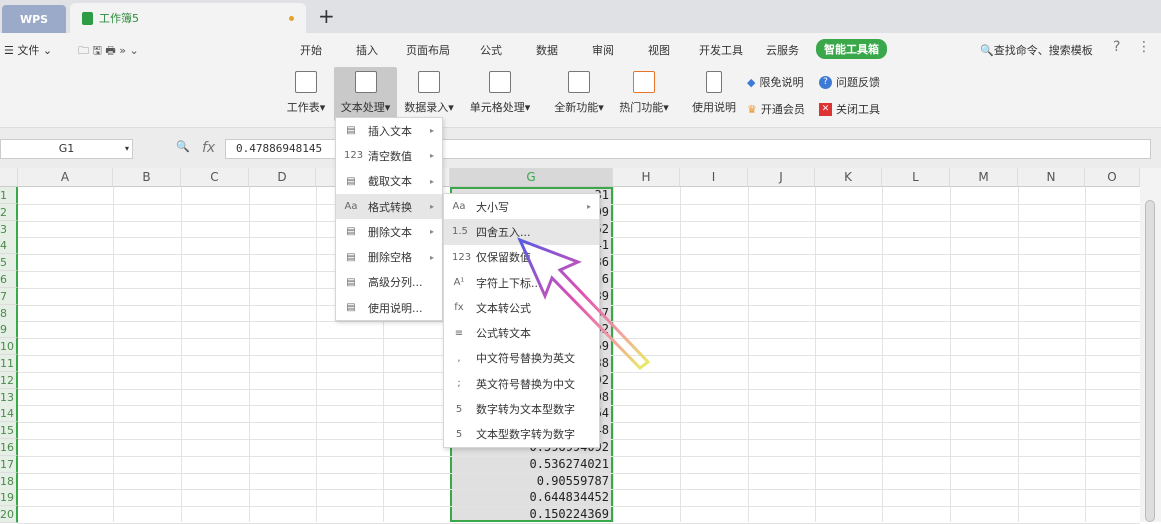 Image resolution: width=1161 pixels, height=524 pixels. Describe the element at coordinates (603, 50) in the screenshot. I see `menu-review: 审阅` at that location.